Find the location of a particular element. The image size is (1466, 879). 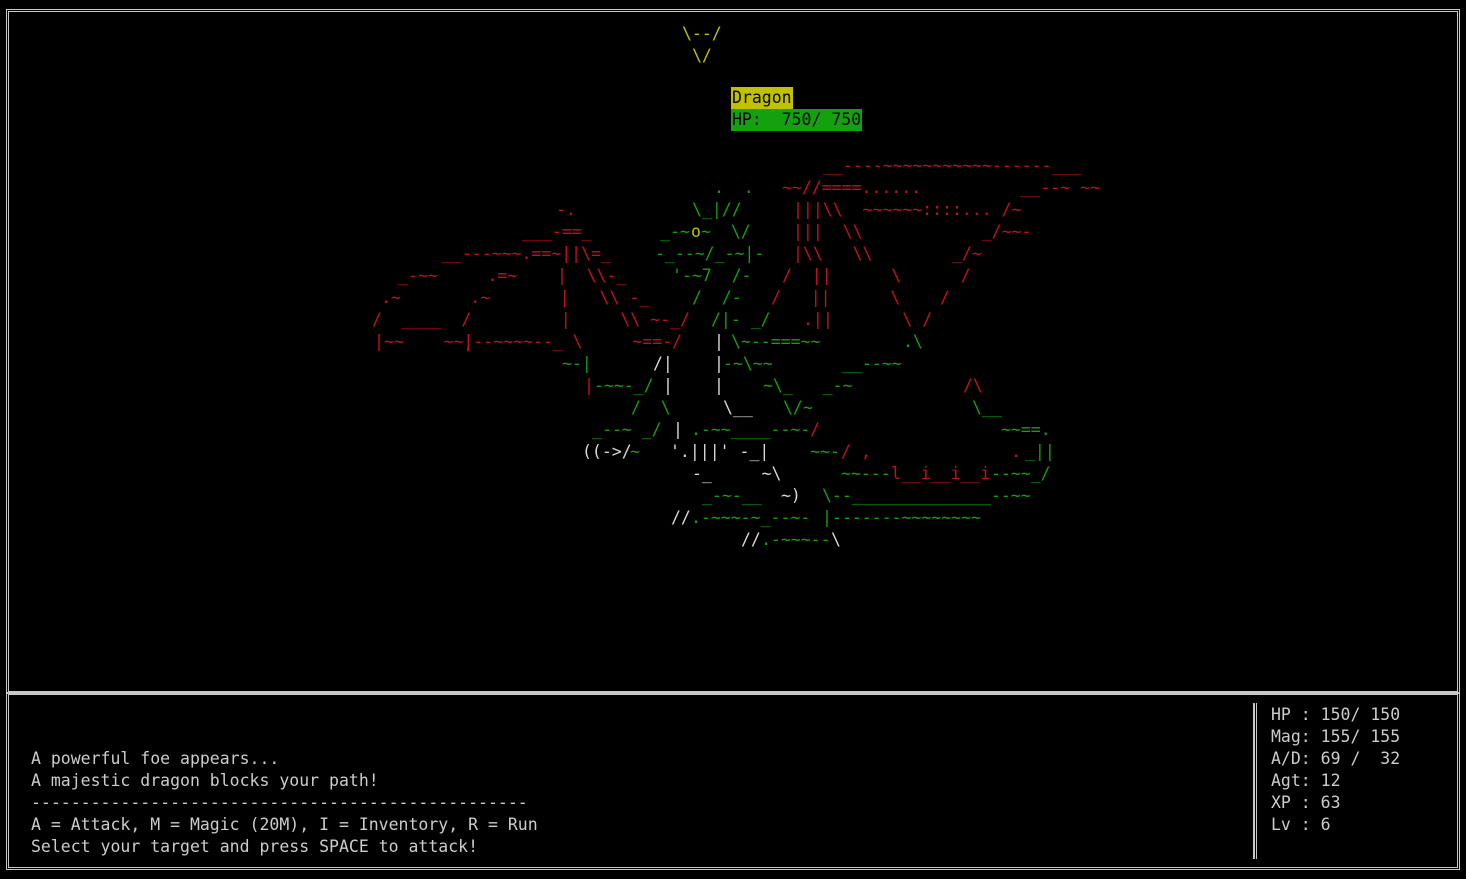

dragon-art-segment: / ____ / | \\ ~-_/ is located at coordinates (531, 319).